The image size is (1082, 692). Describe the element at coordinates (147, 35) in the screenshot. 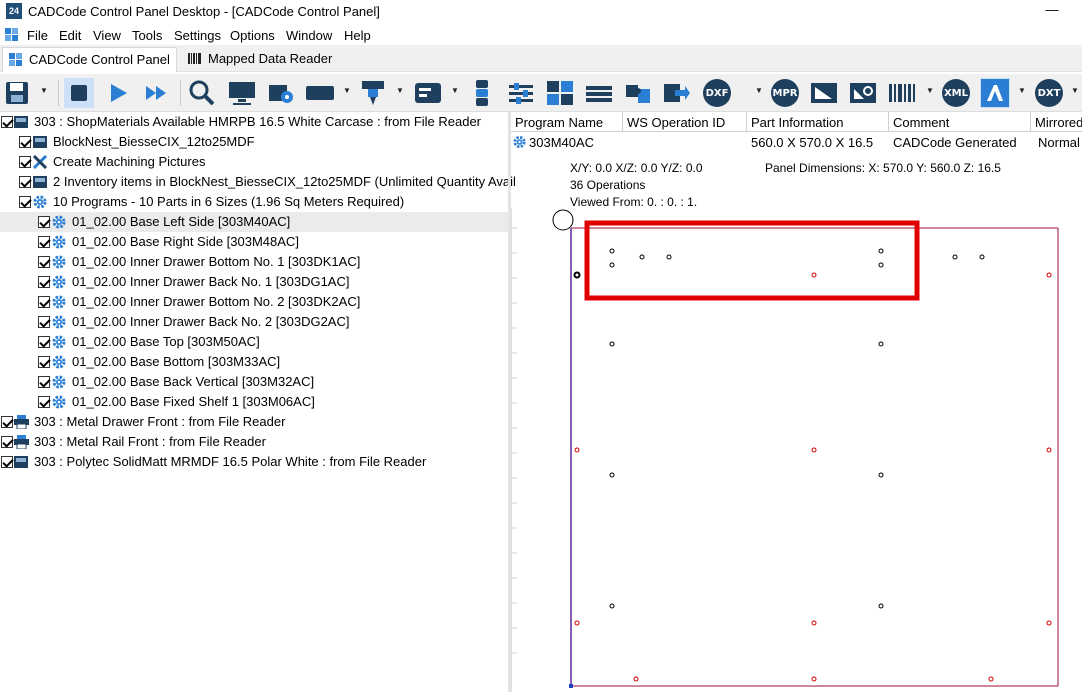

I see `menu-tools: Tools` at that location.